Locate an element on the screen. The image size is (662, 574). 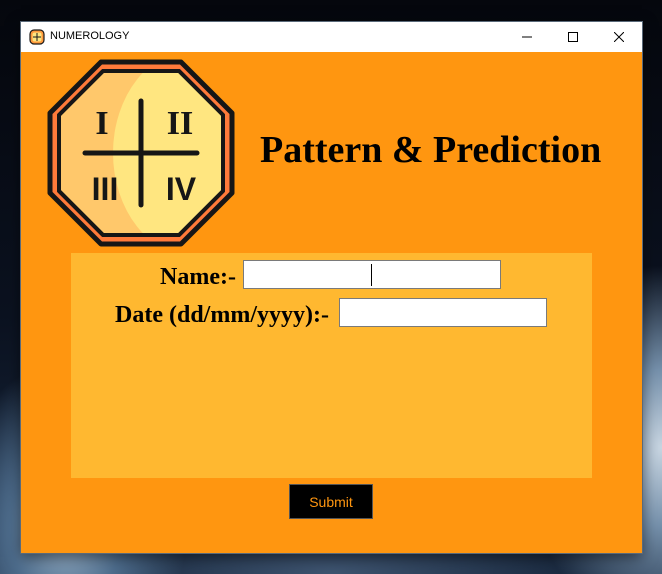
name-input is located at coordinates (372, 274).